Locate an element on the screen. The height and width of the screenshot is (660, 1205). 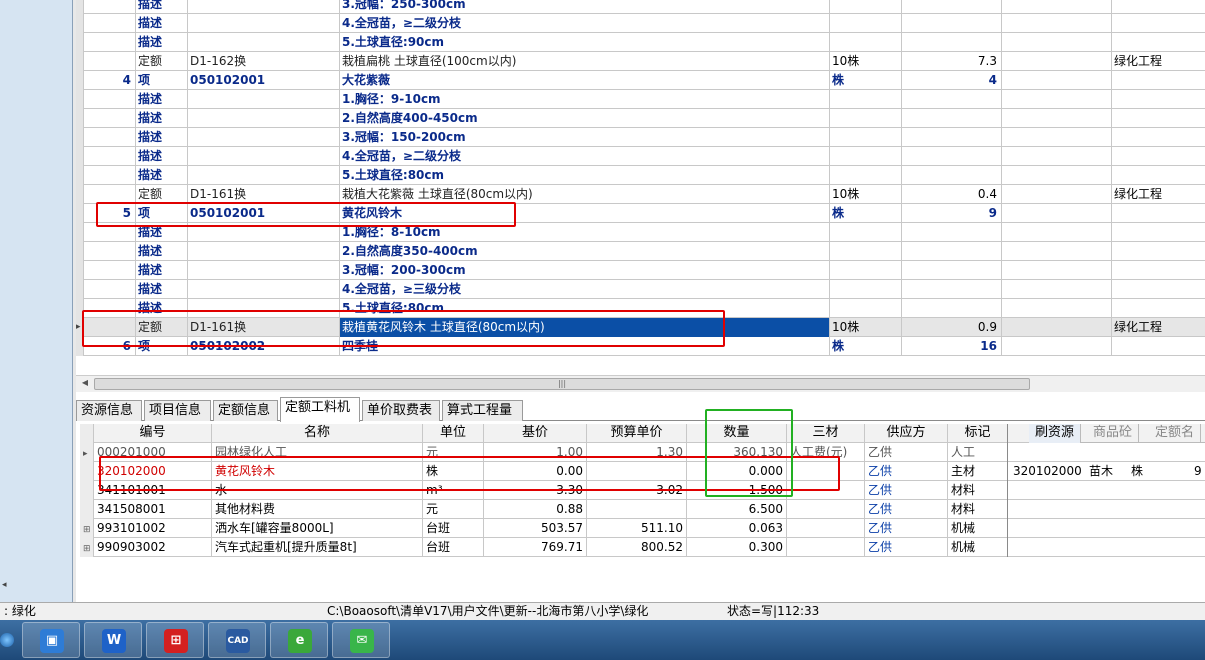
cell-name: 大花紫薇 is located at coordinates (585, 80).